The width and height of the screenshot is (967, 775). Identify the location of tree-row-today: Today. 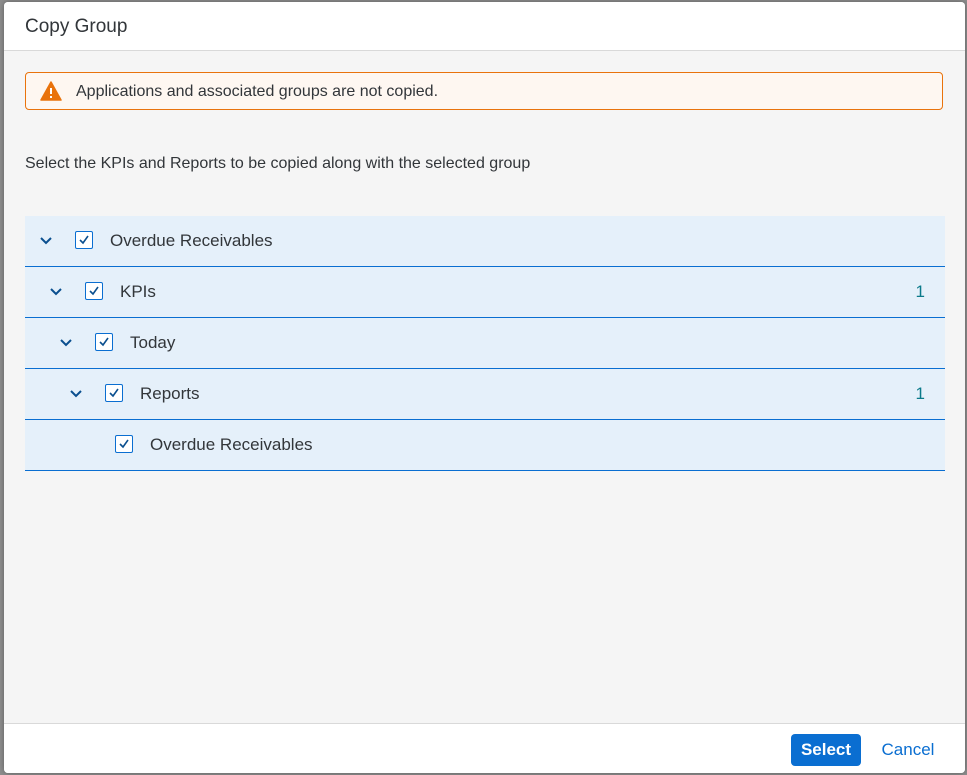
(485, 343).